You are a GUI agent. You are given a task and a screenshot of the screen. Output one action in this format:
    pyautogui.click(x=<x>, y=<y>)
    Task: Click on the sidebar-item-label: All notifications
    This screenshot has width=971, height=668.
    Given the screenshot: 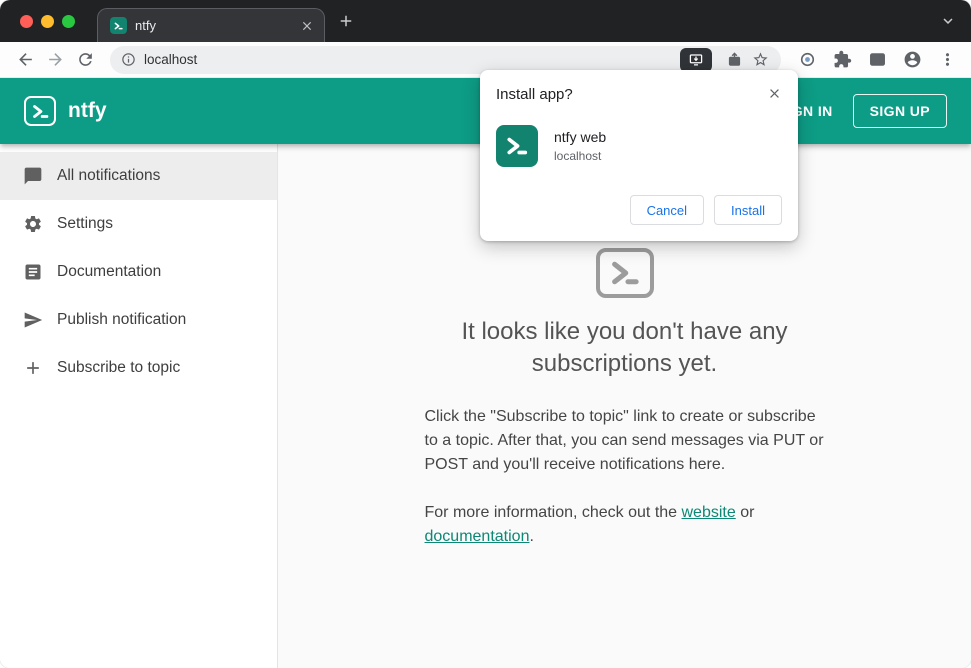 What is the action you would take?
    pyautogui.click(x=109, y=175)
    